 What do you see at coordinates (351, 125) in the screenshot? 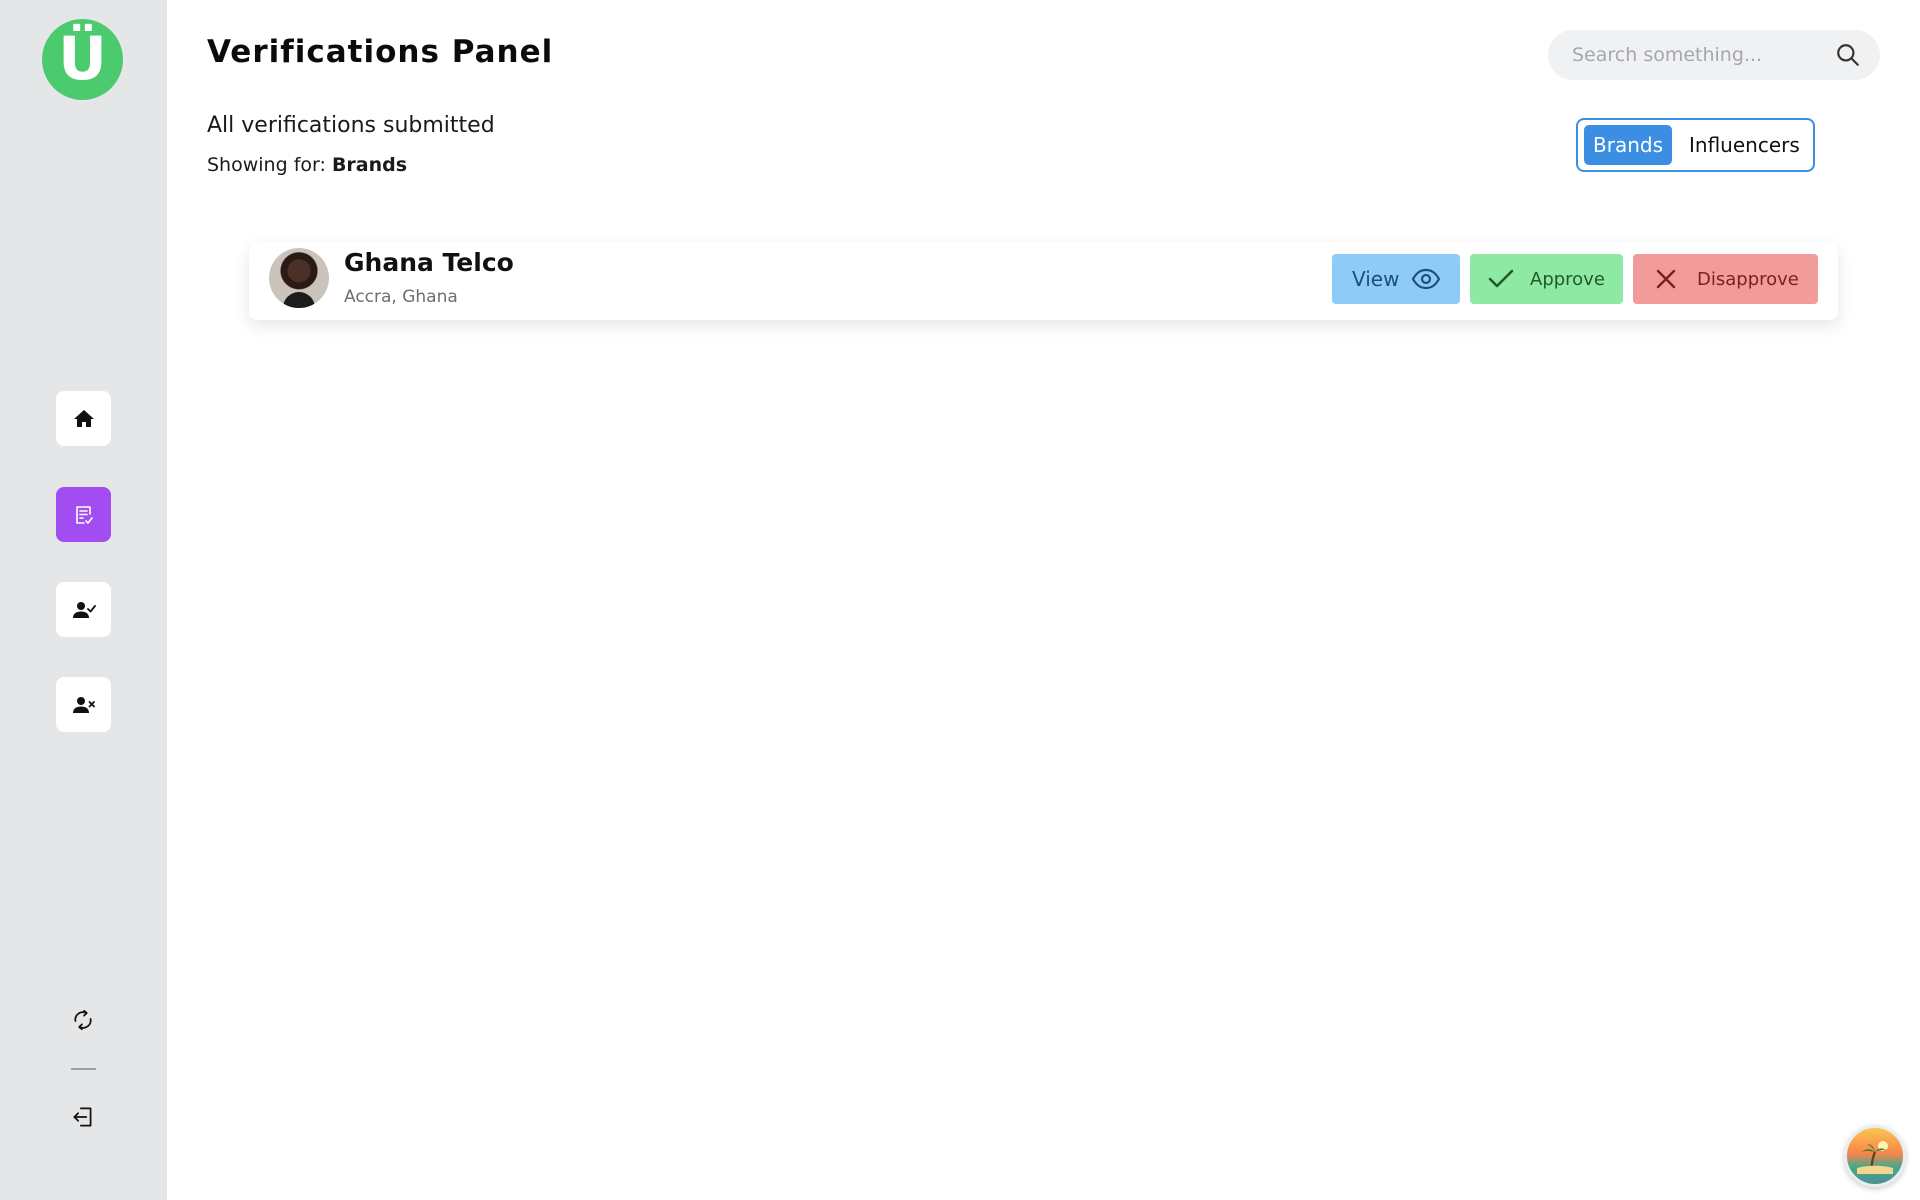
I see `section-subtitle: All verifications submitted` at bounding box center [351, 125].